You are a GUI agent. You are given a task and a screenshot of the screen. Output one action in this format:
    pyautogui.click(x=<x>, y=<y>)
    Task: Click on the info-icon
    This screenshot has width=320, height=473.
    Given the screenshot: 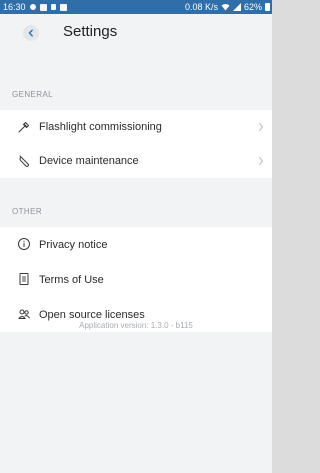 What is the action you would take?
    pyautogui.click(x=24, y=244)
    